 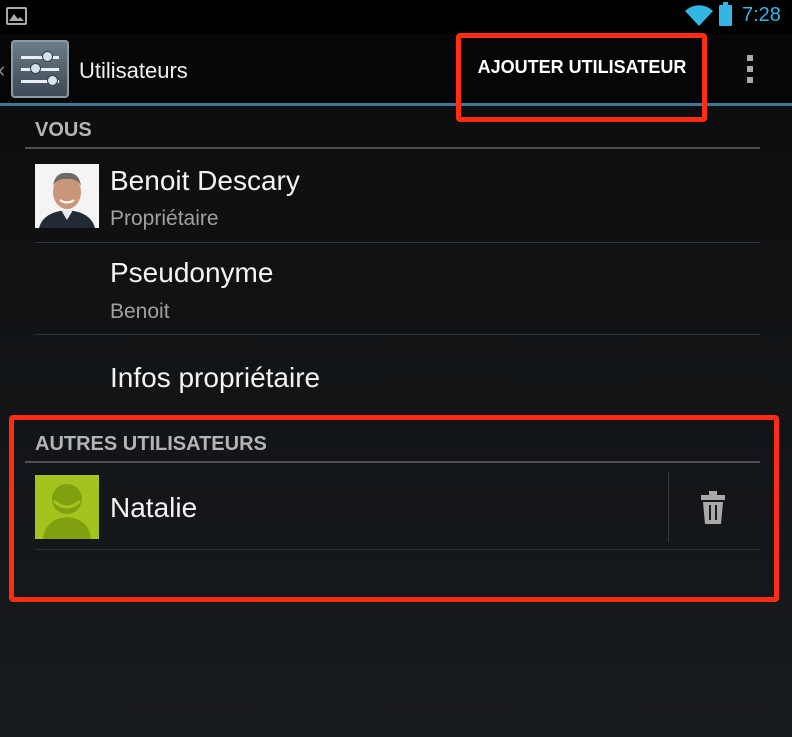 I want to click on owner-role: Propriétaire, so click(x=164, y=218).